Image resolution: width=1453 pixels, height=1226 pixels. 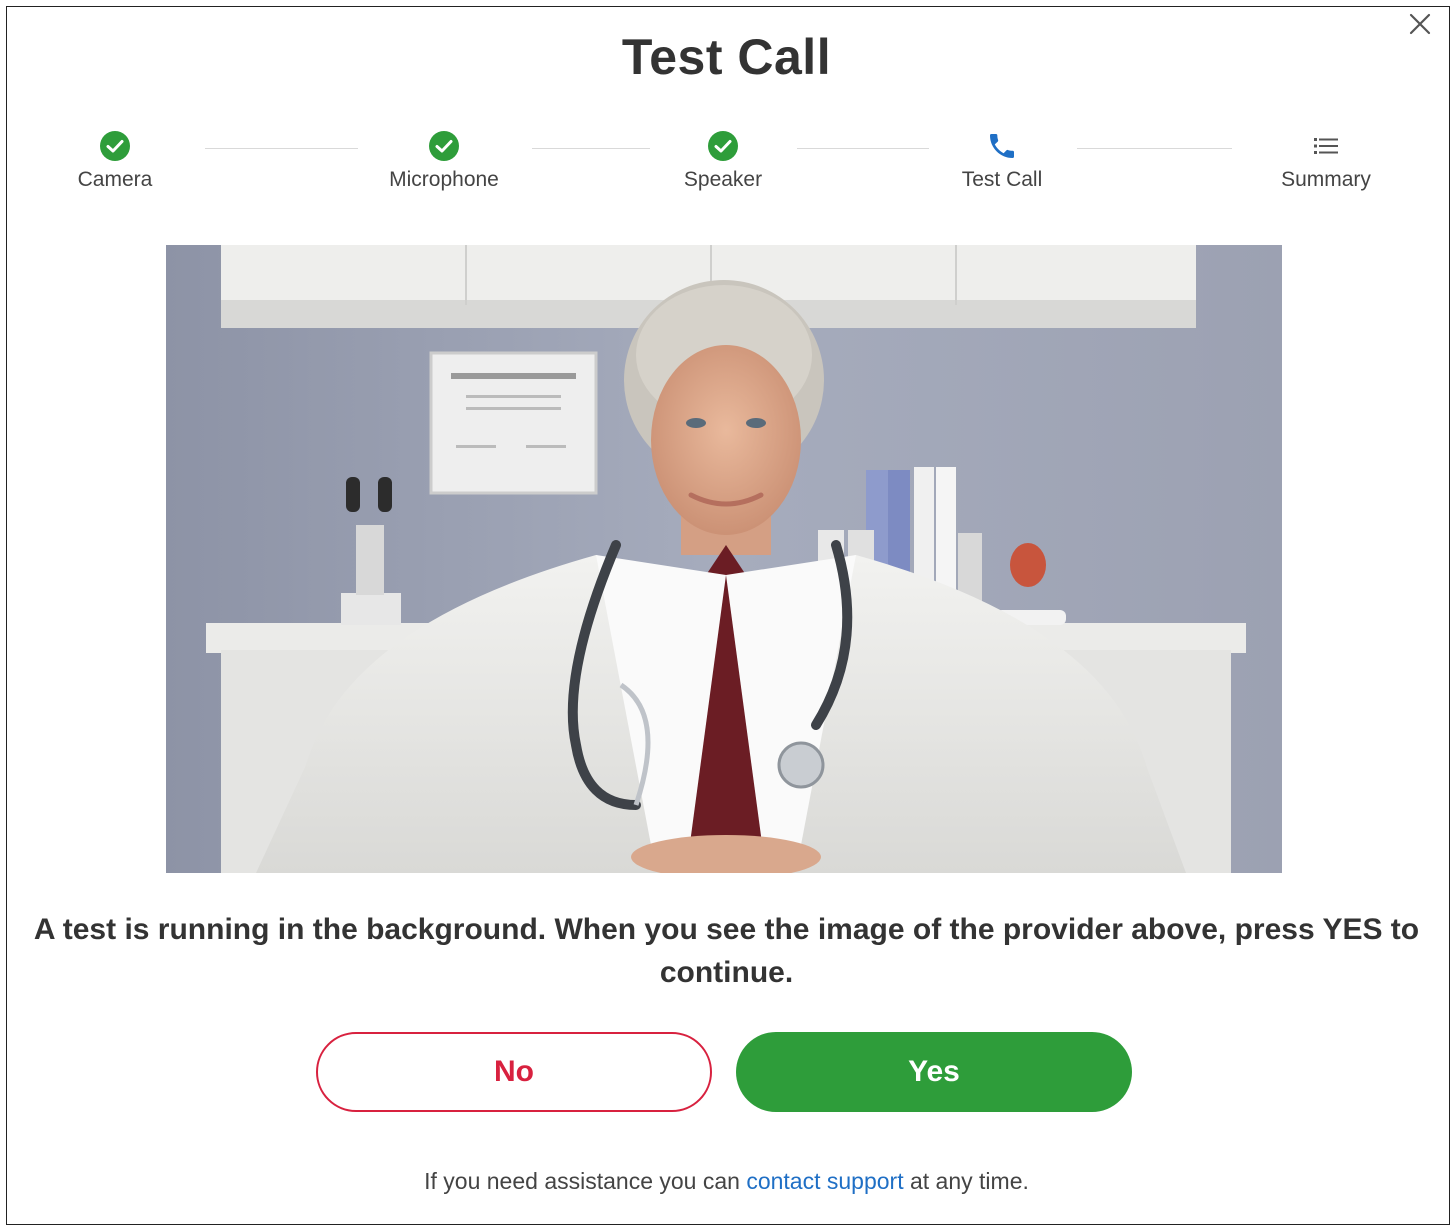 What do you see at coordinates (726, 57) in the screenshot?
I see `page-title: Test Call` at bounding box center [726, 57].